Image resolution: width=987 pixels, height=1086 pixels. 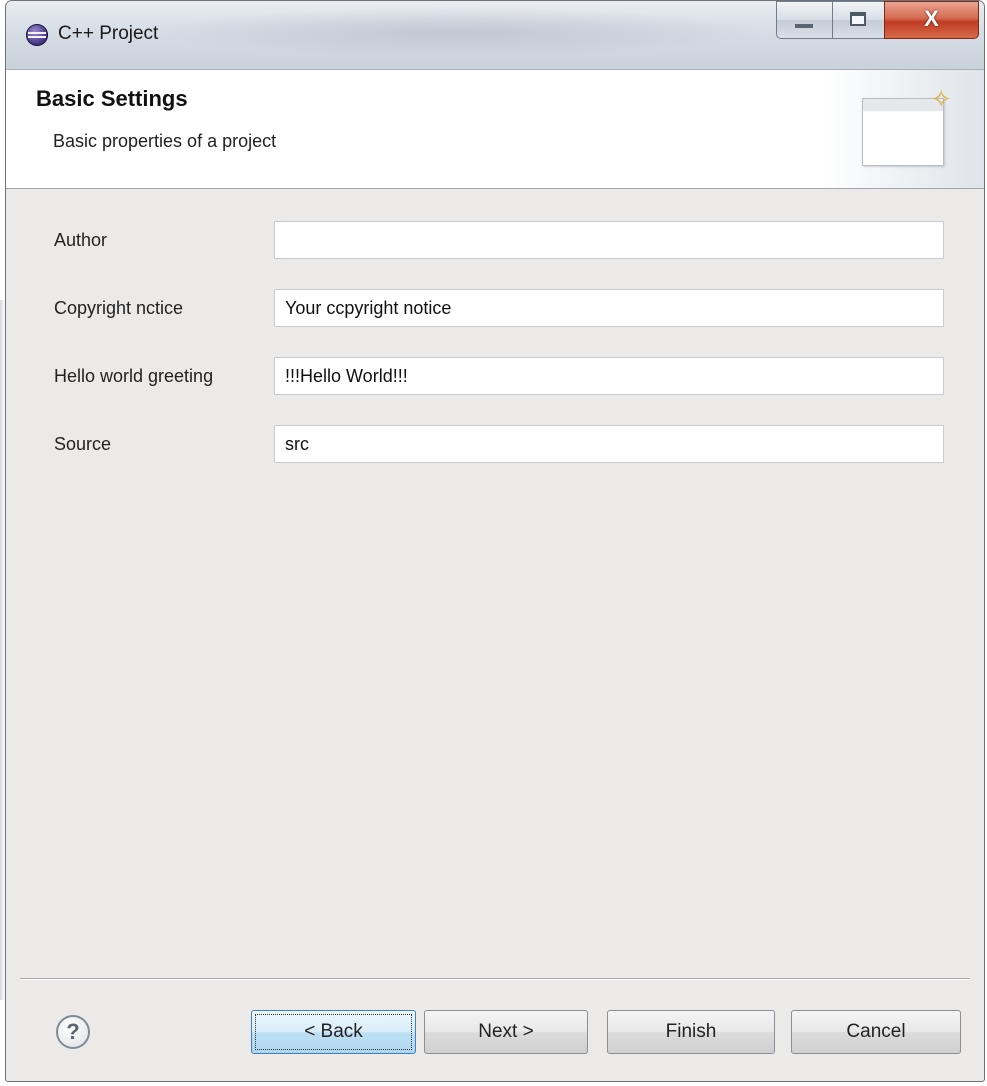 I want to click on close-button: X, so click(x=931, y=20).